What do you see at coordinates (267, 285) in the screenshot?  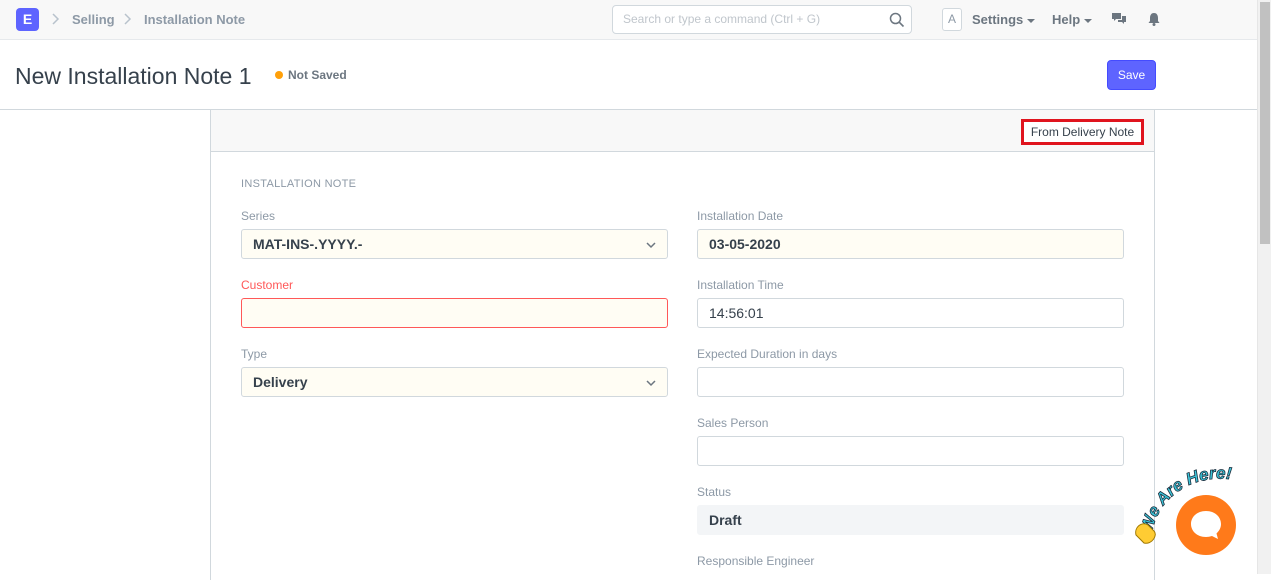 I see `customer-label: Customer` at bounding box center [267, 285].